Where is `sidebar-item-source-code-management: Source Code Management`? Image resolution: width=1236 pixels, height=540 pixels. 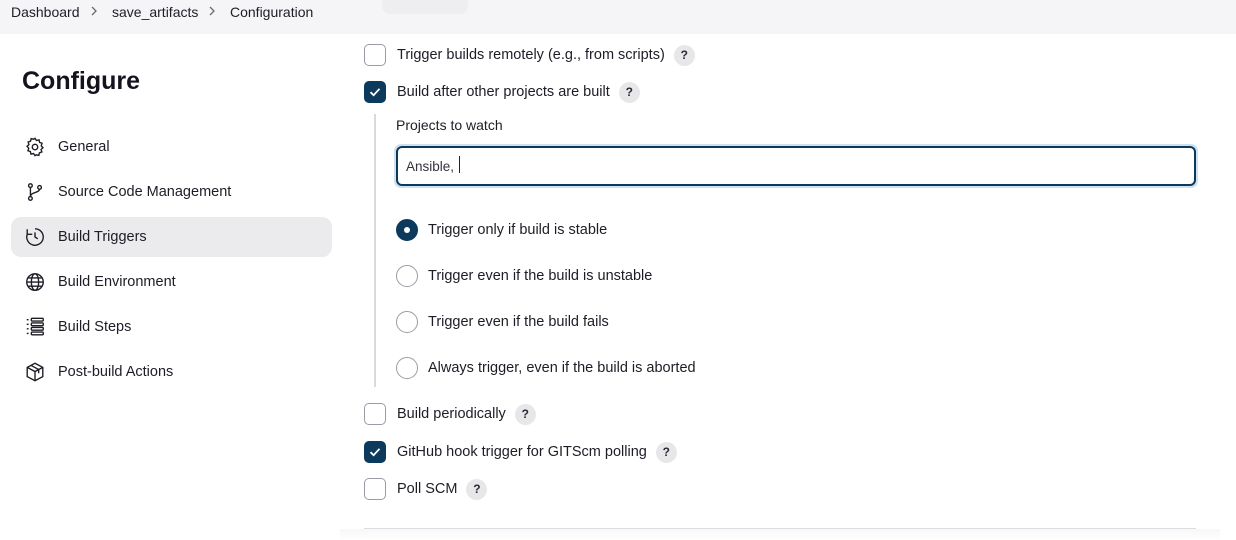 sidebar-item-source-code-management: Source Code Management is located at coordinates (171, 192).